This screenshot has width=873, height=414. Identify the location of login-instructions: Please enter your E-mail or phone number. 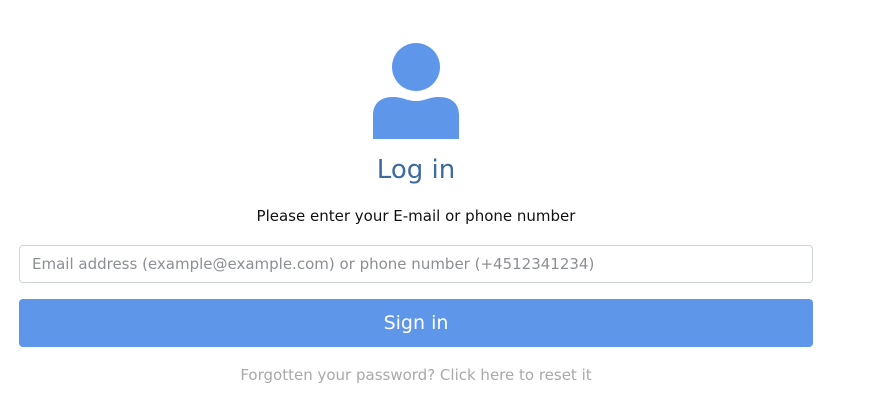
(416, 216).